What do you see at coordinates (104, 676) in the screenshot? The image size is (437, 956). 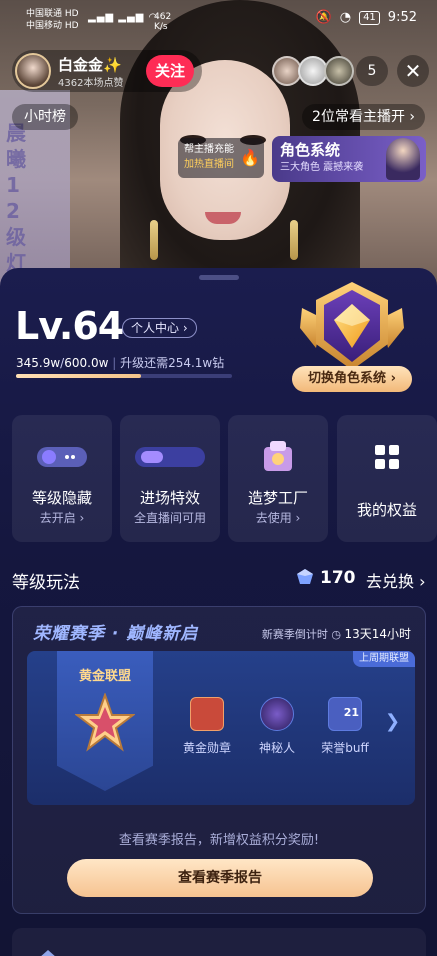 I see `league-name: 黄金联盟` at bounding box center [104, 676].